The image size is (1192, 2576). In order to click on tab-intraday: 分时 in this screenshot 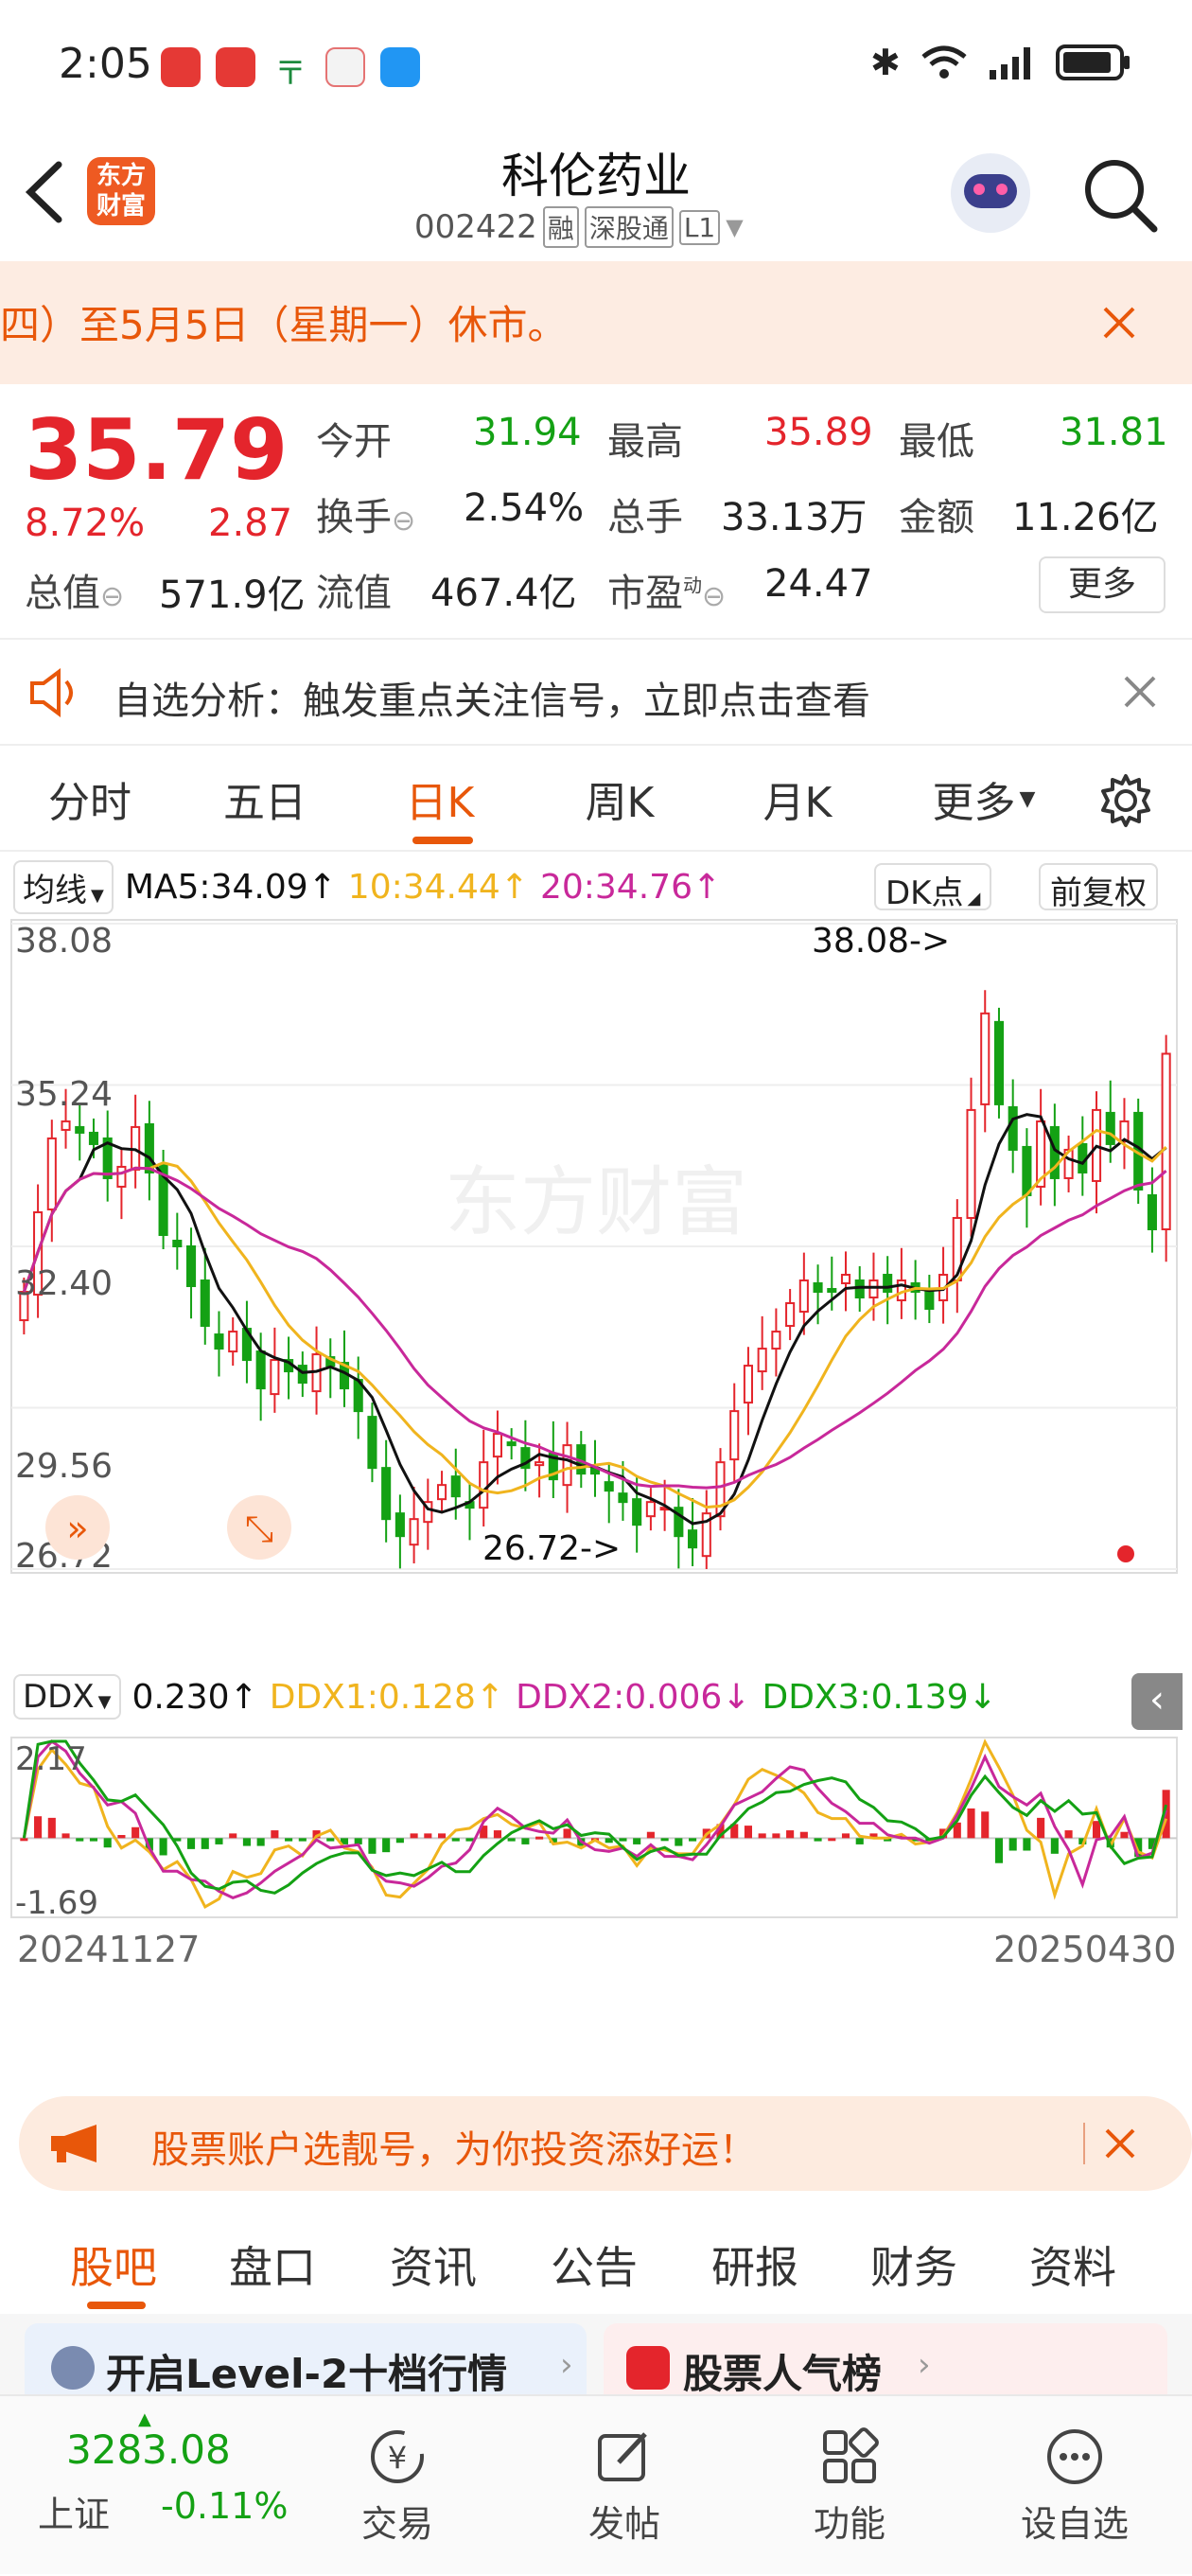, I will do `click(89, 799)`.